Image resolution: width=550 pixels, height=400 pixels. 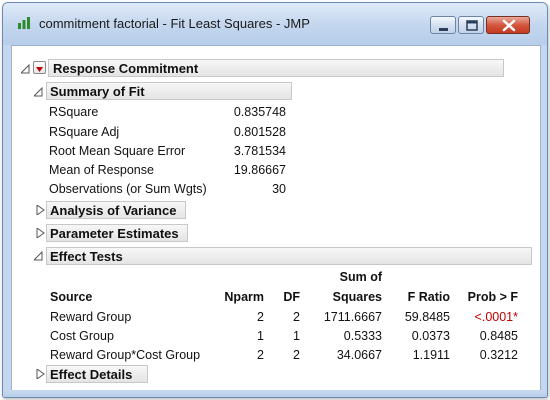 What do you see at coordinates (260, 336) in the screenshot?
I see `effect-nparm: 1` at bounding box center [260, 336].